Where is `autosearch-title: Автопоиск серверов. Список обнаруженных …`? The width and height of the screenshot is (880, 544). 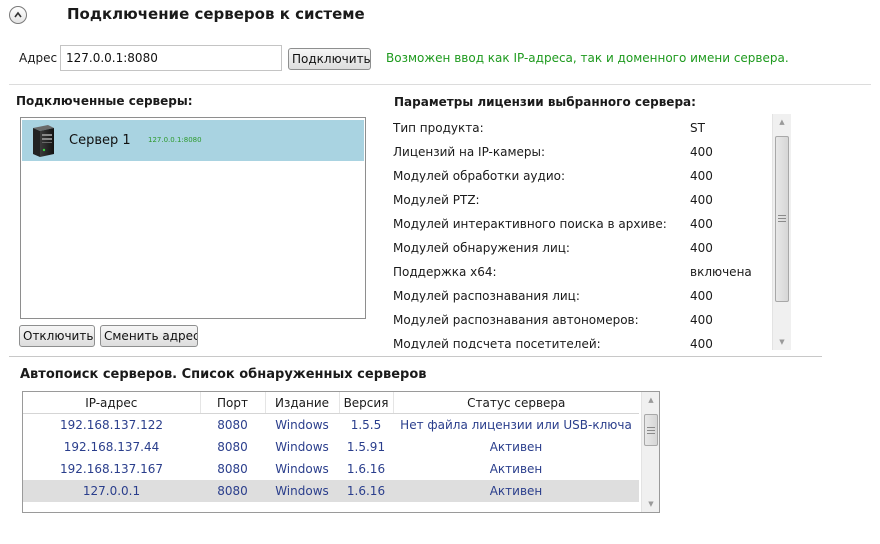 autosearch-title: Автопоиск серверов. Список обнаруженных … is located at coordinates (223, 374).